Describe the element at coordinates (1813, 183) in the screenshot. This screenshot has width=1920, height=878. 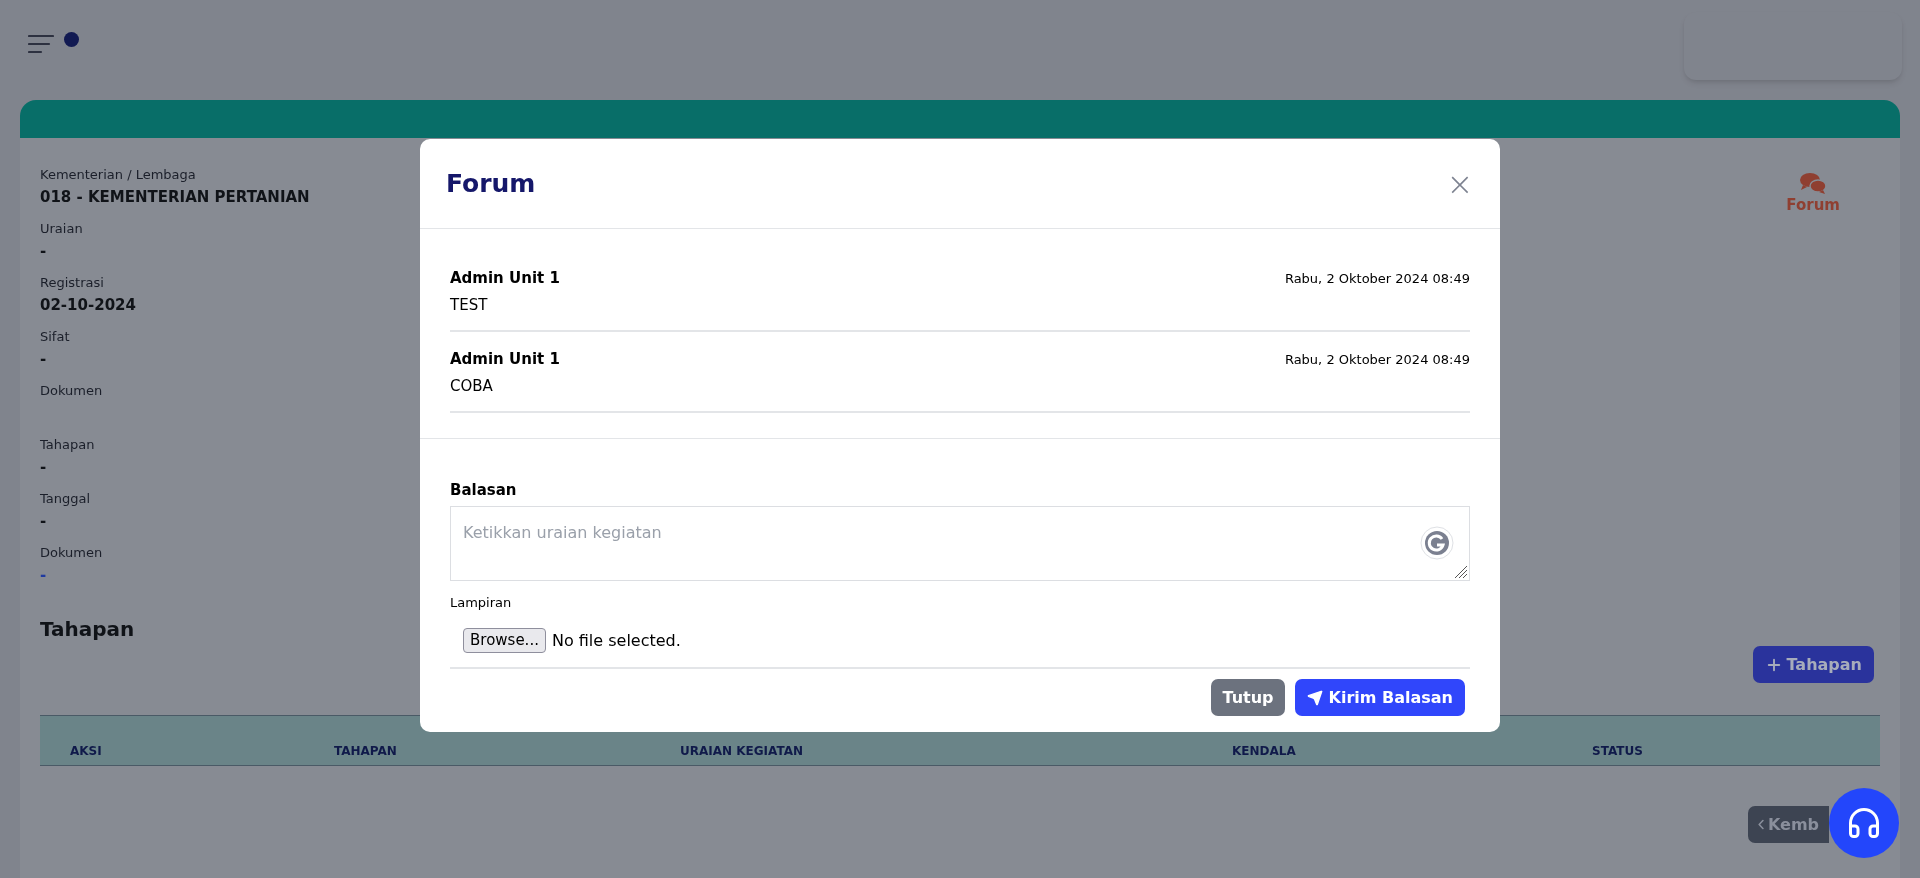
I see `chat-bubbles-icon` at that location.